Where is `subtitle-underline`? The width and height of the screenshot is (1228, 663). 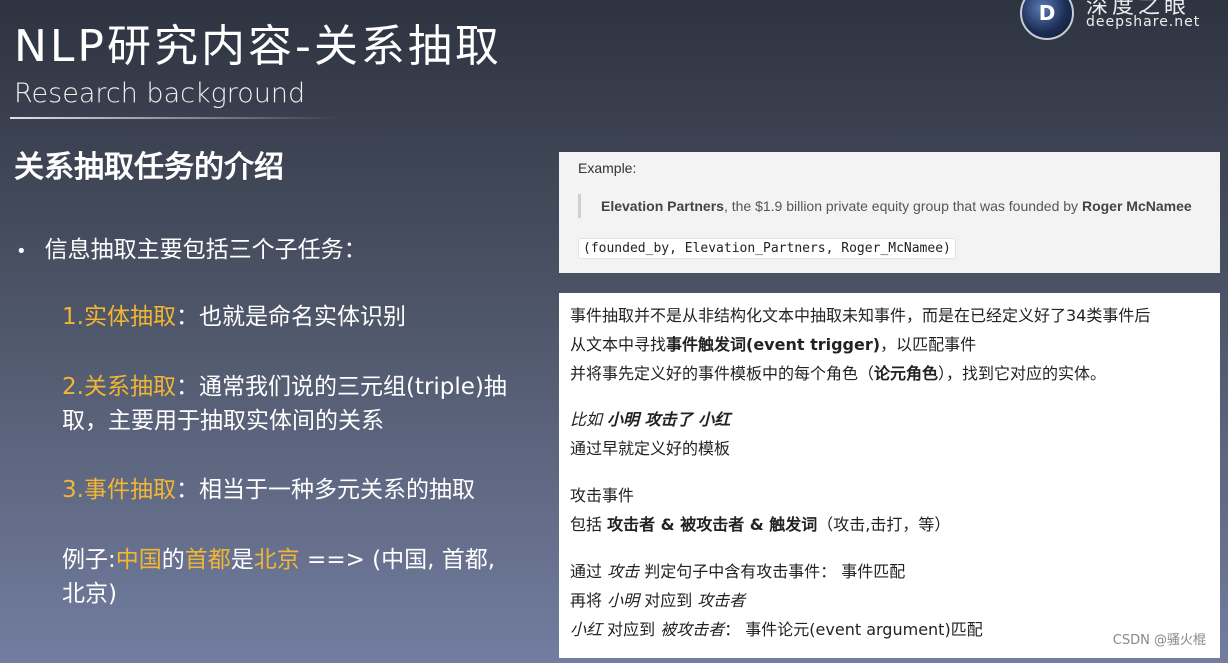 subtitle-underline is located at coordinates (175, 118).